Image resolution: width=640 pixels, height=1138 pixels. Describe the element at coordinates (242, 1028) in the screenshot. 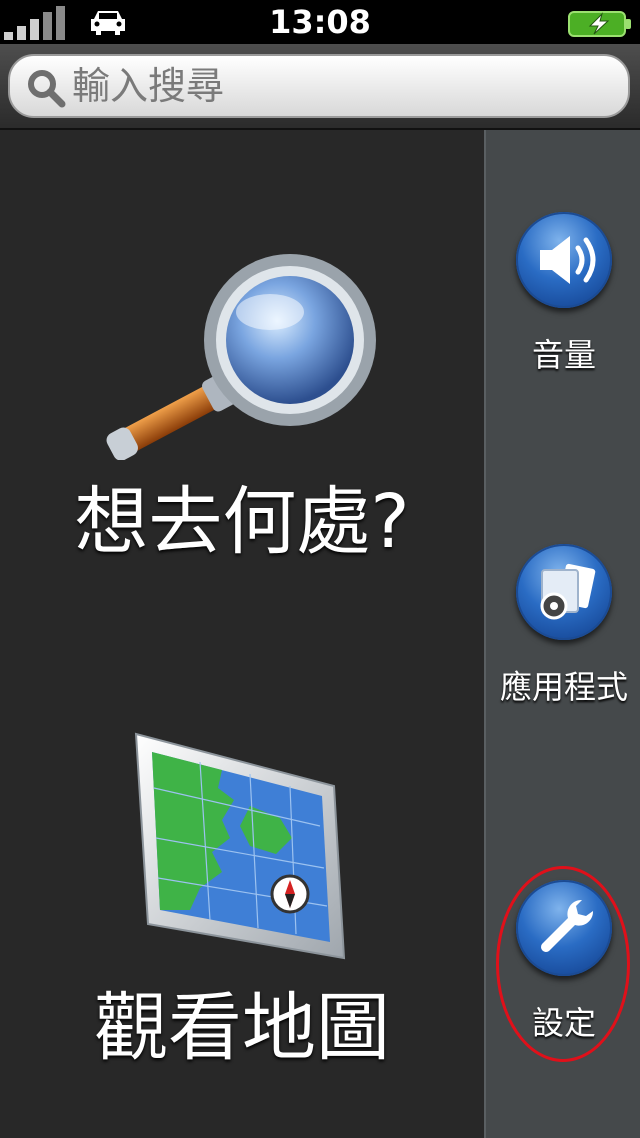

I see `view-map-label: 觀看地圖` at that location.